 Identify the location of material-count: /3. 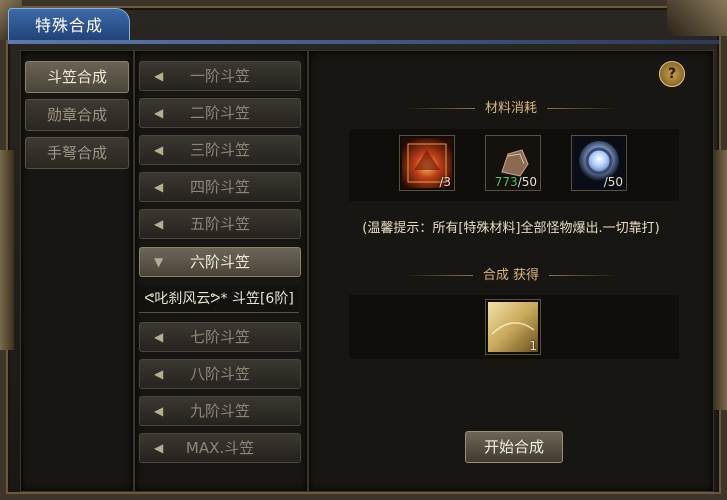
(445, 182).